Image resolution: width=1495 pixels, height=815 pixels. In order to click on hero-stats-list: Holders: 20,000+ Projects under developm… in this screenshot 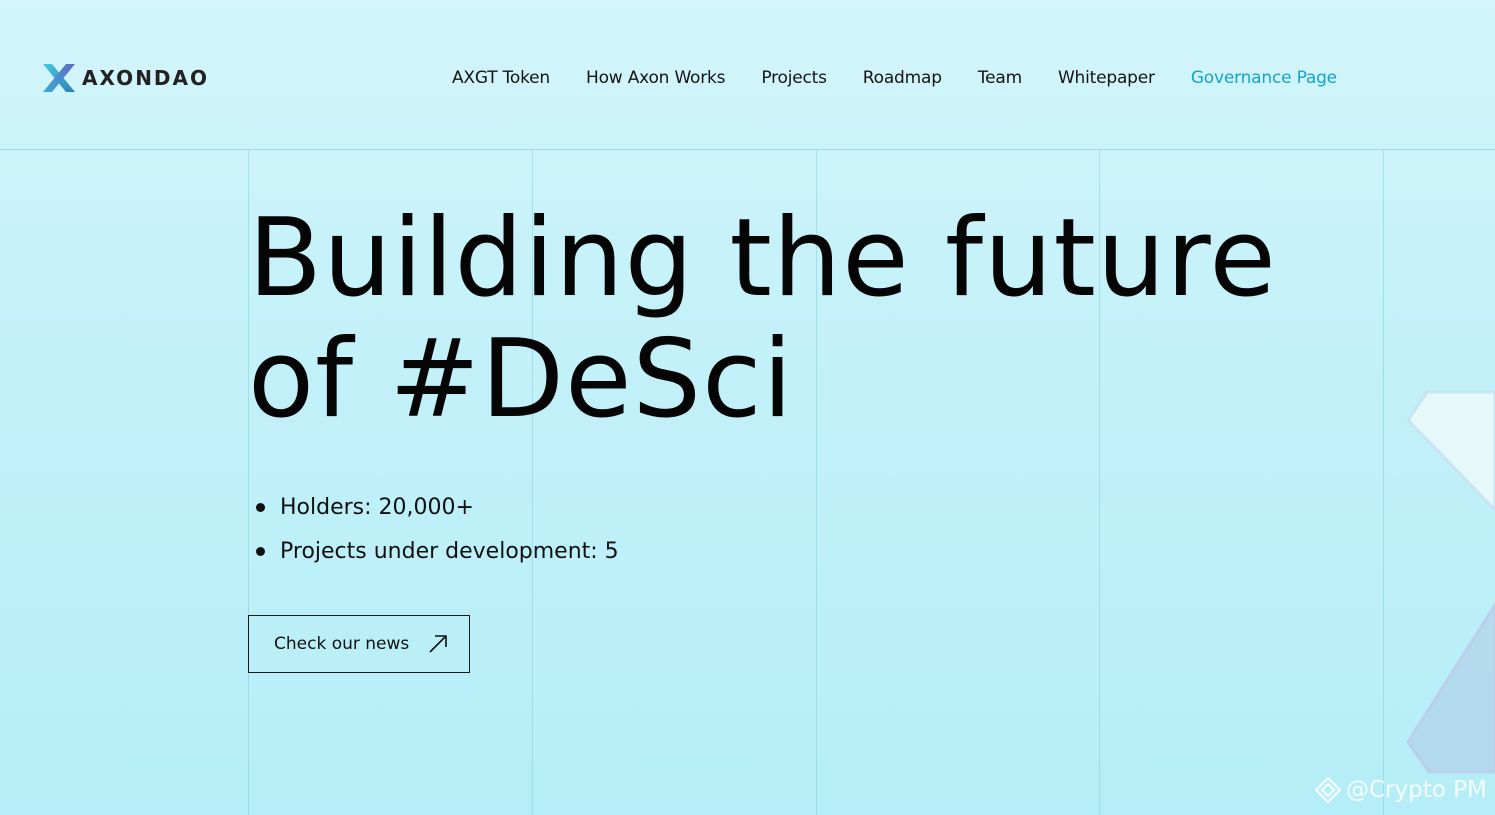, I will do `click(433, 530)`.